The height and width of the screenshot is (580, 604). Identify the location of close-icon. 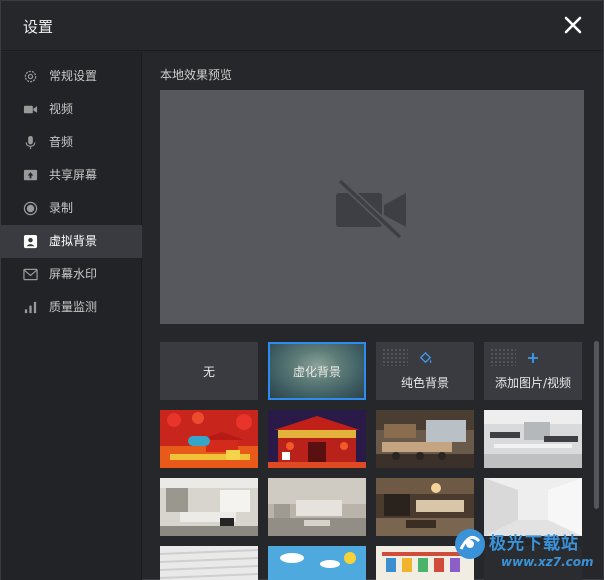
(573, 25).